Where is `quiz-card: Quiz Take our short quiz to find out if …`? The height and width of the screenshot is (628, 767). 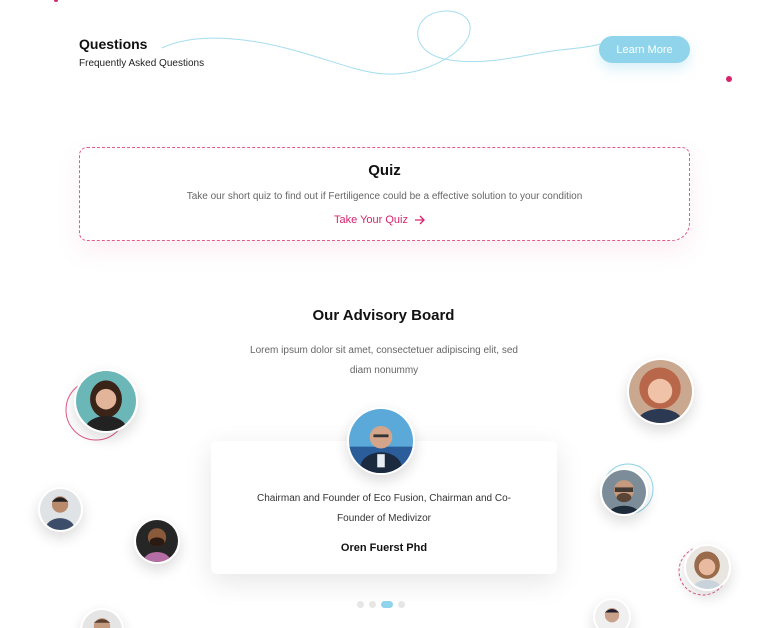
quiz-card: Quiz Take our short quiz to find out if … is located at coordinates (384, 194).